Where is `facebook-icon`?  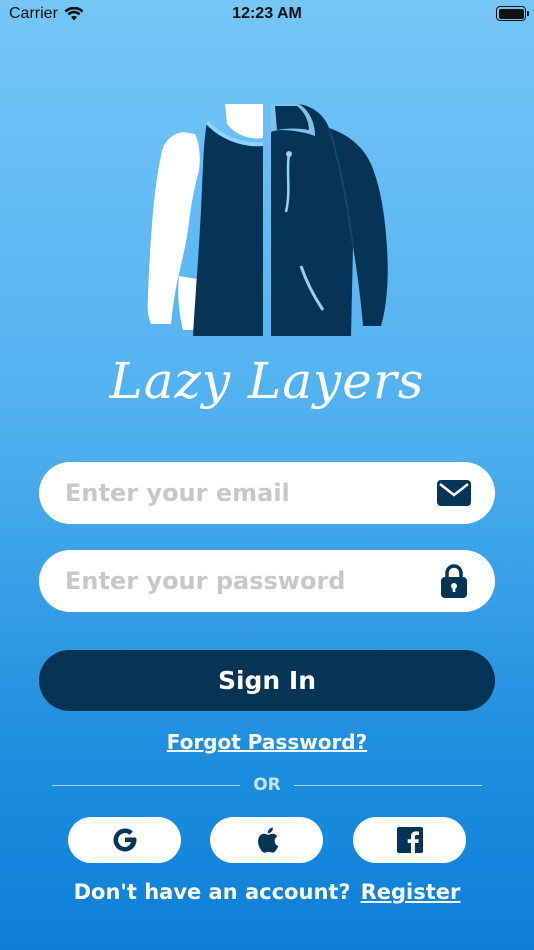
facebook-icon is located at coordinates (409, 840).